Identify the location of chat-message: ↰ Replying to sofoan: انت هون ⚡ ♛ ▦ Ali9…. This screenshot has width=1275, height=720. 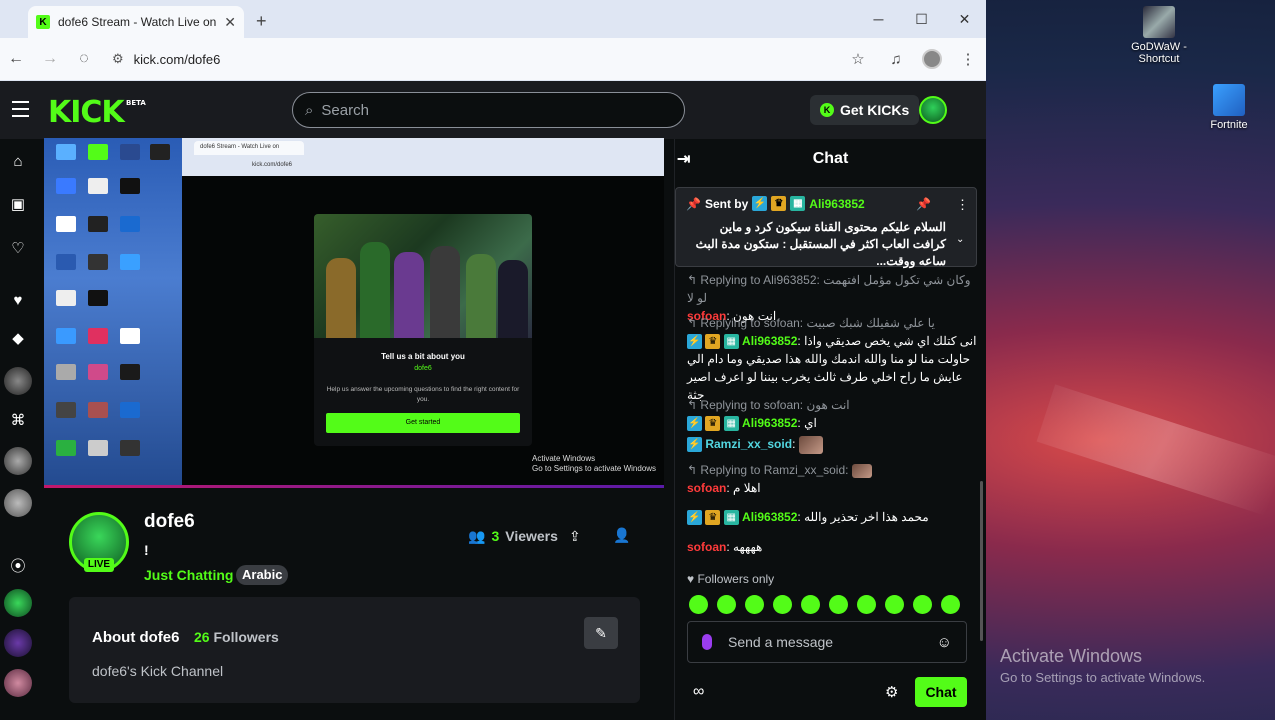
(832, 414).